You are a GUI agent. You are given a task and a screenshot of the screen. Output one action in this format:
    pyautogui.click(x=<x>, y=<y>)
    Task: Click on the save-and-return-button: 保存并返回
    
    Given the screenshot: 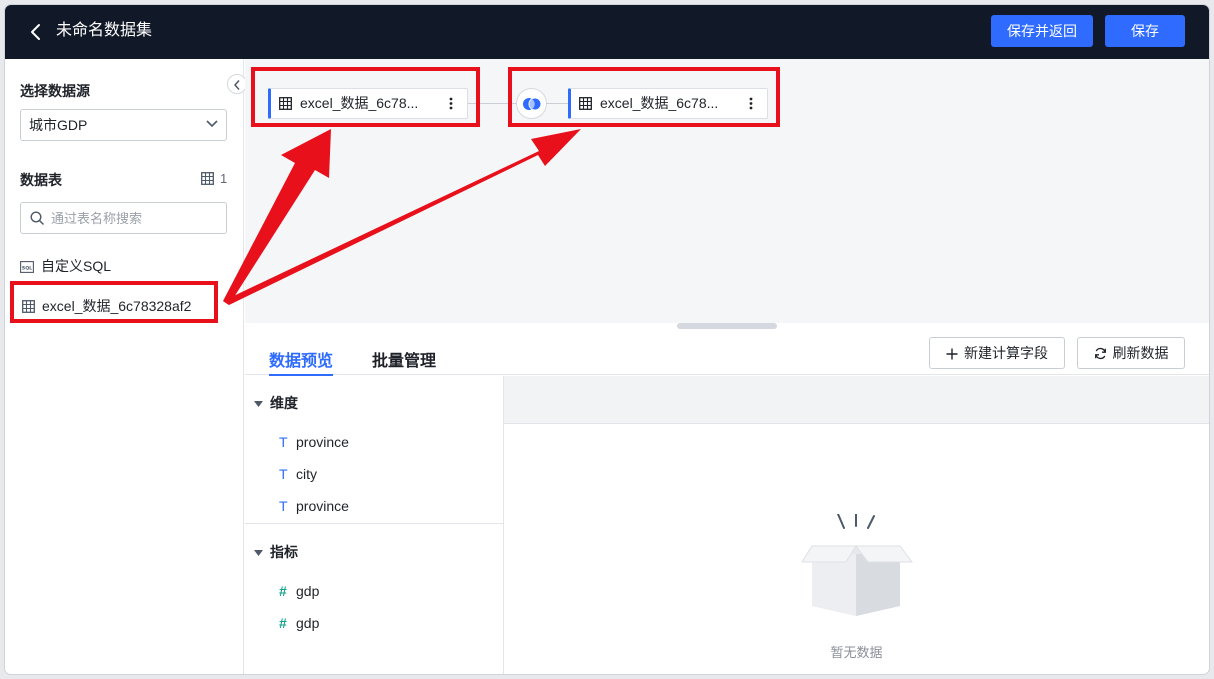 What is the action you would take?
    pyautogui.click(x=1042, y=31)
    